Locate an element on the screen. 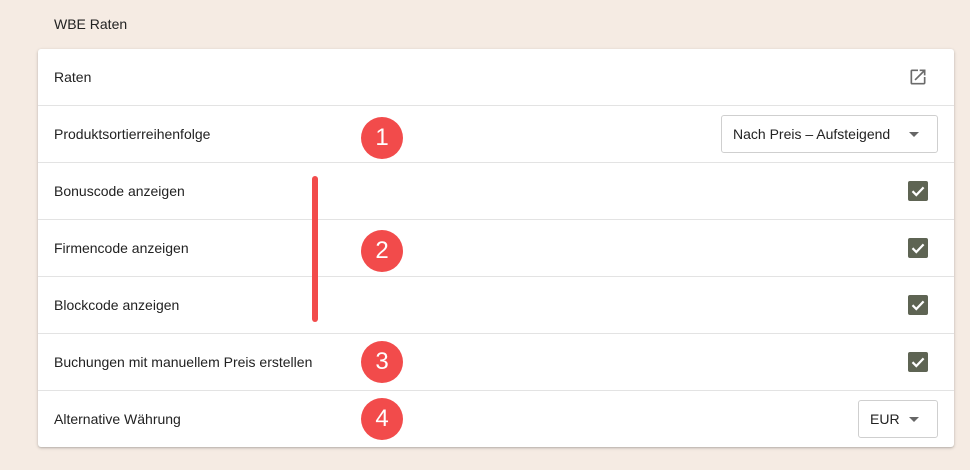  alt-currency-select: EUR is located at coordinates (898, 419).